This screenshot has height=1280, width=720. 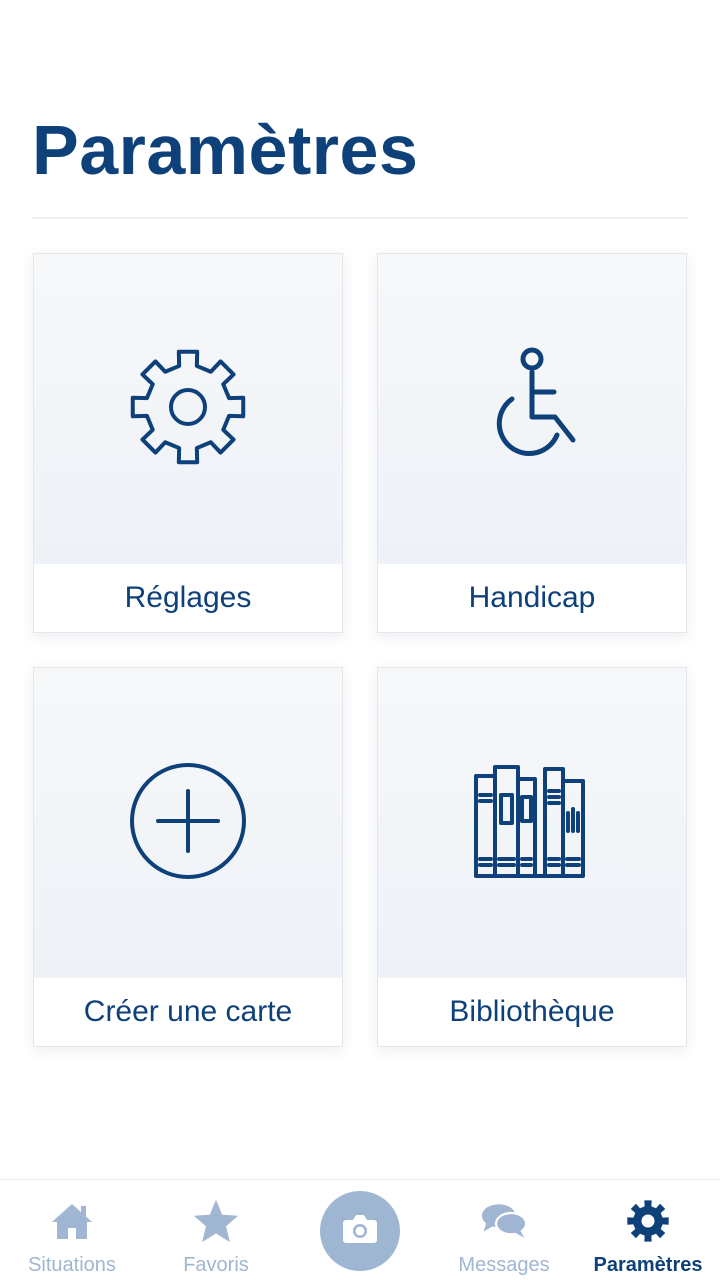 I want to click on nav-label-messages: Messages, so click(x=504, y=1265).